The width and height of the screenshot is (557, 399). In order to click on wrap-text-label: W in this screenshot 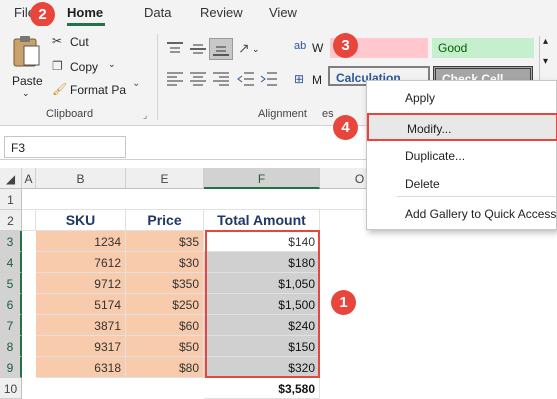, I will do `click(318, 48)`.